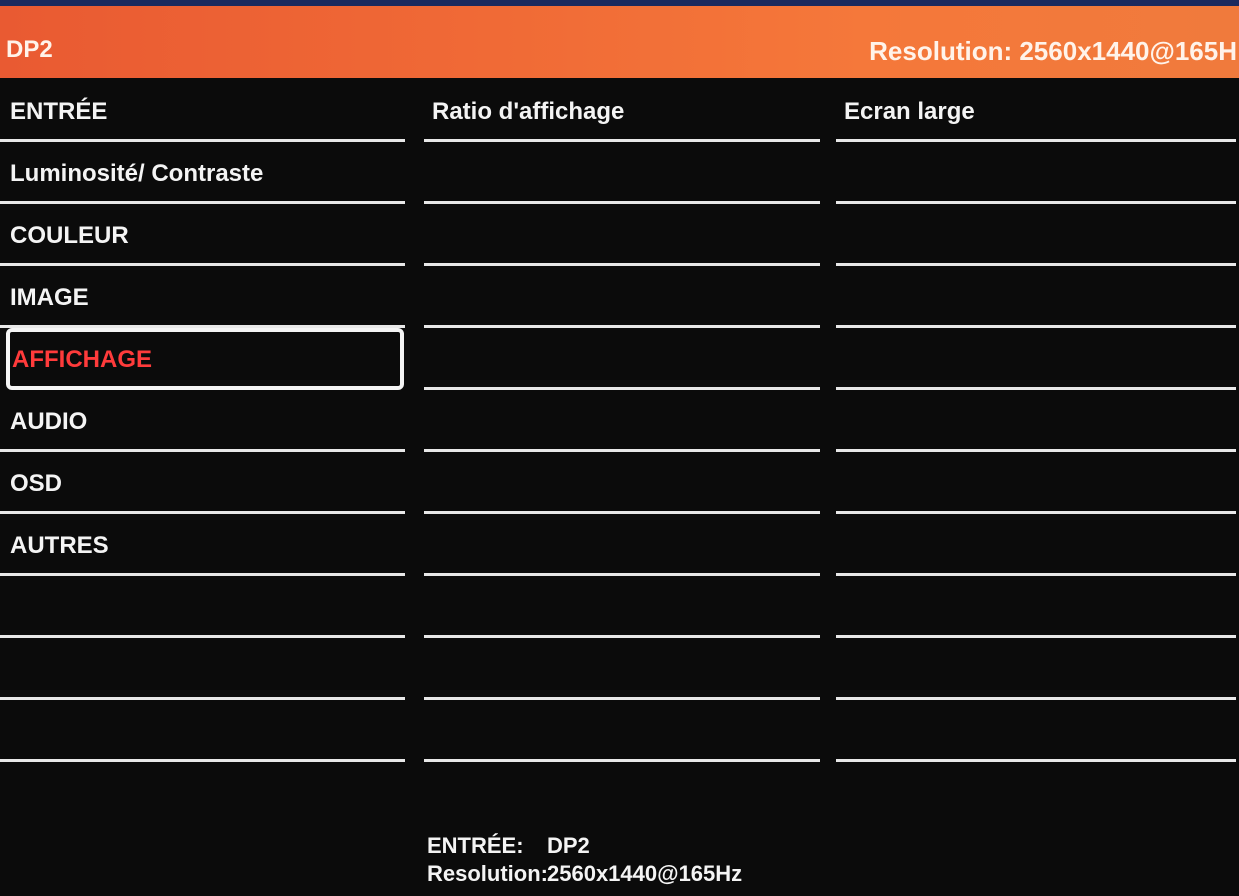  Describe the element at coordinates (1036, 111) in the screenshot. I see `option-ecran-large: Ecran large` at that location.